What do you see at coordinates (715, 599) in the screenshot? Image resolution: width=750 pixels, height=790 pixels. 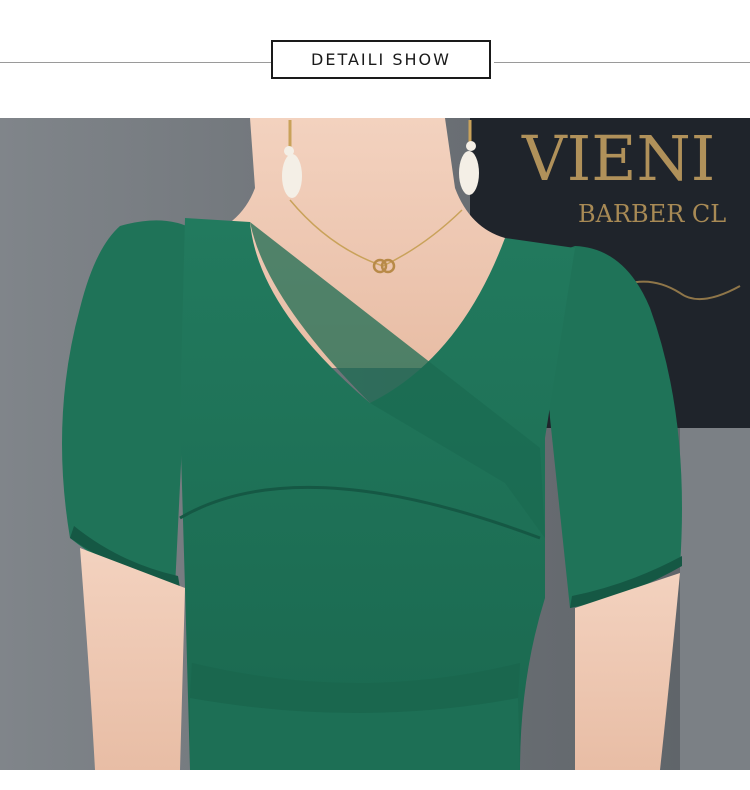 I see `wall-column` at bounding box center [715, 599].